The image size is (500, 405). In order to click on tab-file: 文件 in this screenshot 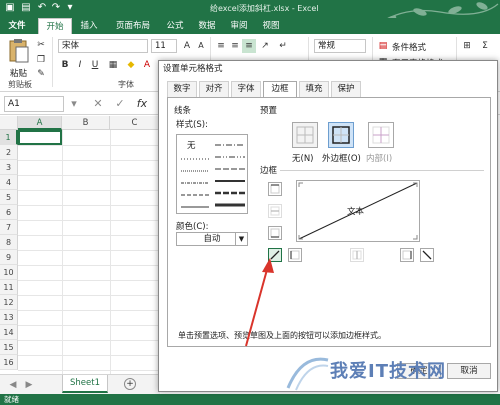, I will do `click(17, 26)`.